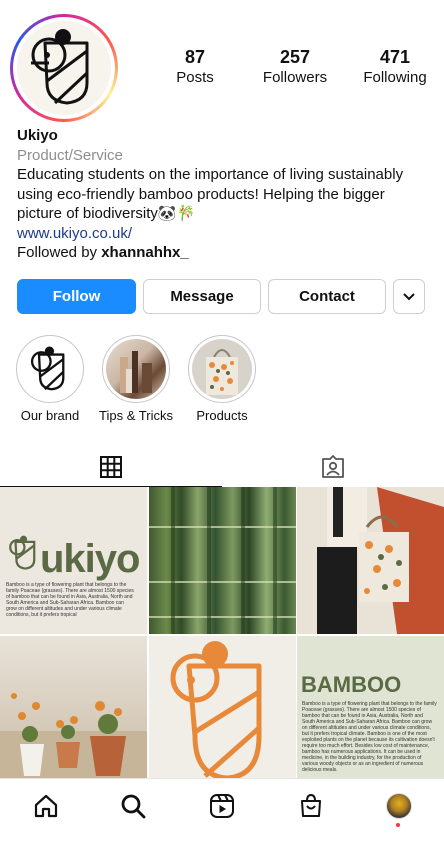 The height and width of the screenshot is (847, 444). What do you see at coordinates (90, 559) in the screenshot?
I see `post-brand-title: ukiyo` at bounding box center [90, 559].